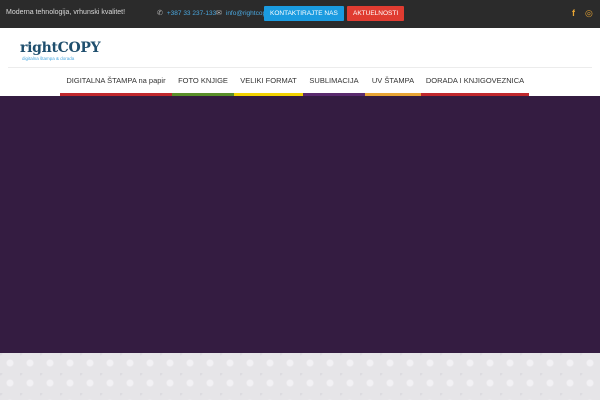 This screenshot has height=400, width=600. I want to click on nav-item-label: DORADA I KNJIGOVEZNICA, so click(475, 80).